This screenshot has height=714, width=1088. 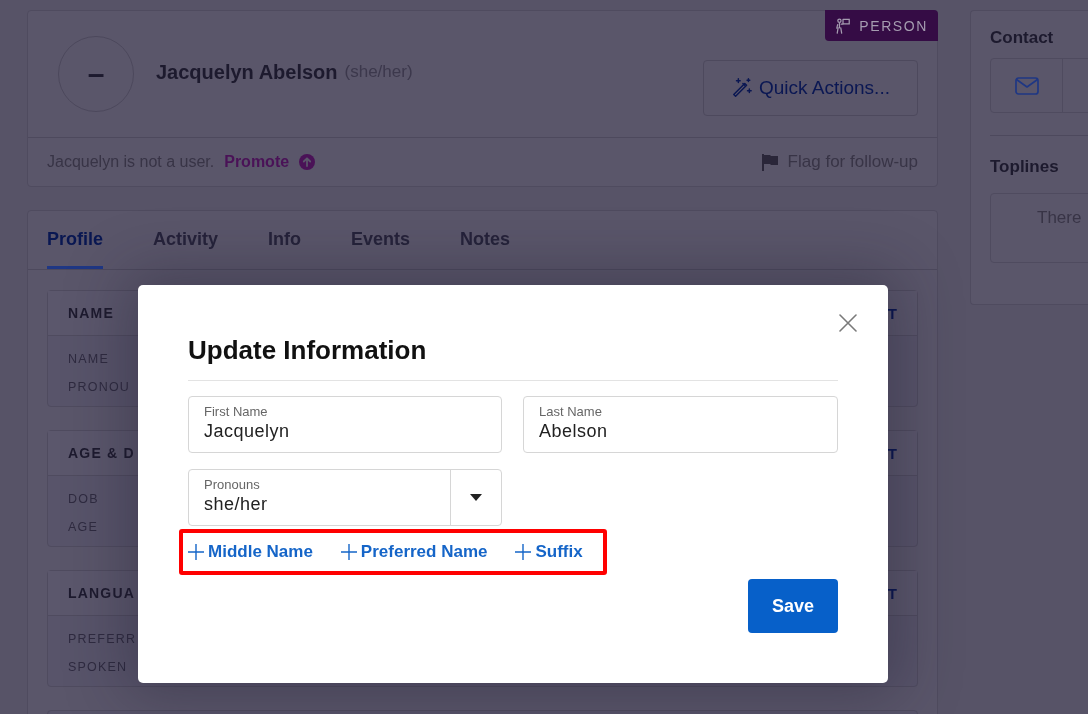 I want to click on save-button: Save, so click(x=793, y=606).